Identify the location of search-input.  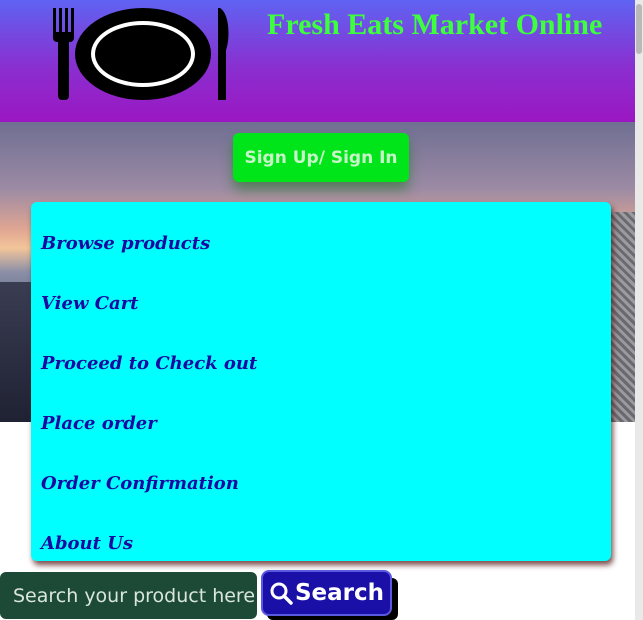
(128, 595).